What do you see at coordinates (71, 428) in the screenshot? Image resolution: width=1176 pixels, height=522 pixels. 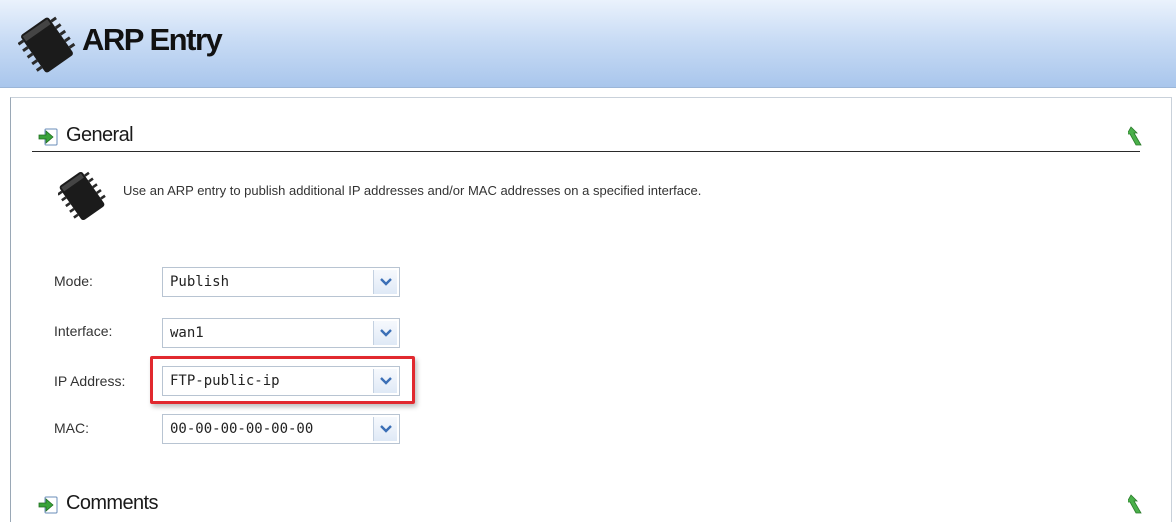 I see `mac-label: MAC:` at bounding box center [71, 428].